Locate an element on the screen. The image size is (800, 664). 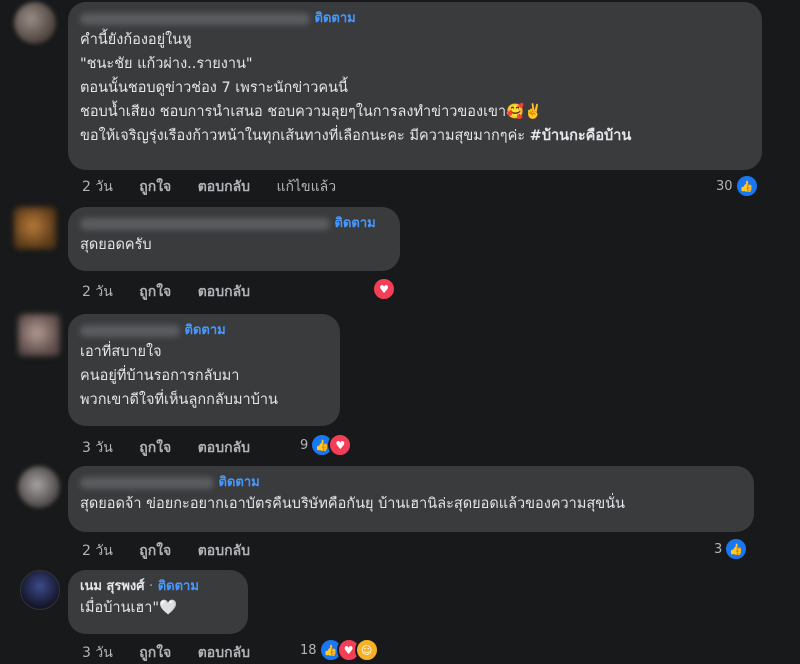
reaction-summary: 18 👍 ♥ ☺ is located at coordinates (339, 650).